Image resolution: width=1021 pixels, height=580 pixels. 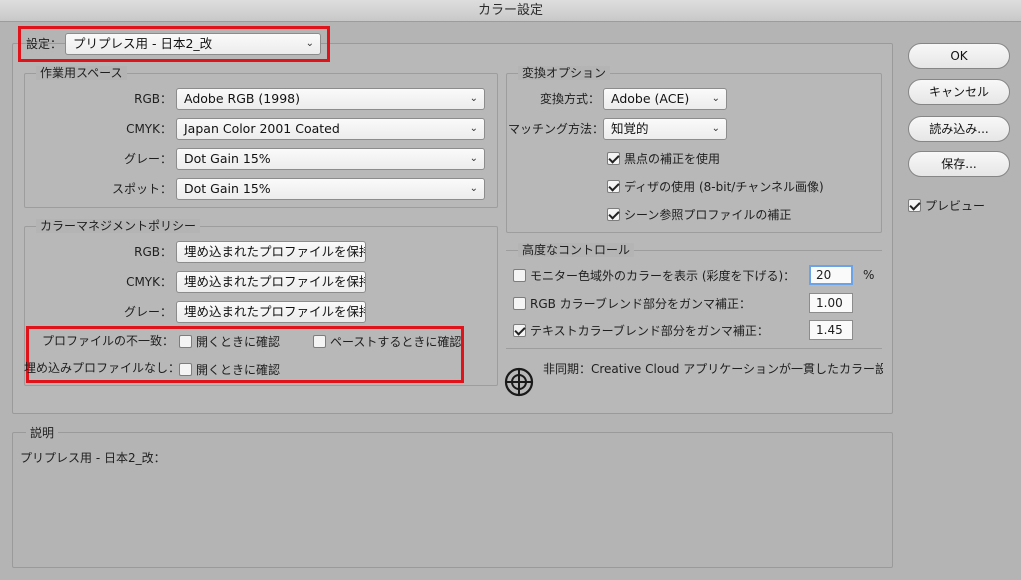 I want to click on missing-profile-label: 埋め込みプロファイルなし：, so click(x=102, y=368).